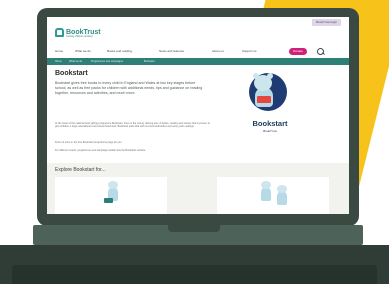  What do you see at coordinates (75, 61) in the screenshot?
I see `breadcrumb-what-we-do: What we do` at bounding box center [75, 61].